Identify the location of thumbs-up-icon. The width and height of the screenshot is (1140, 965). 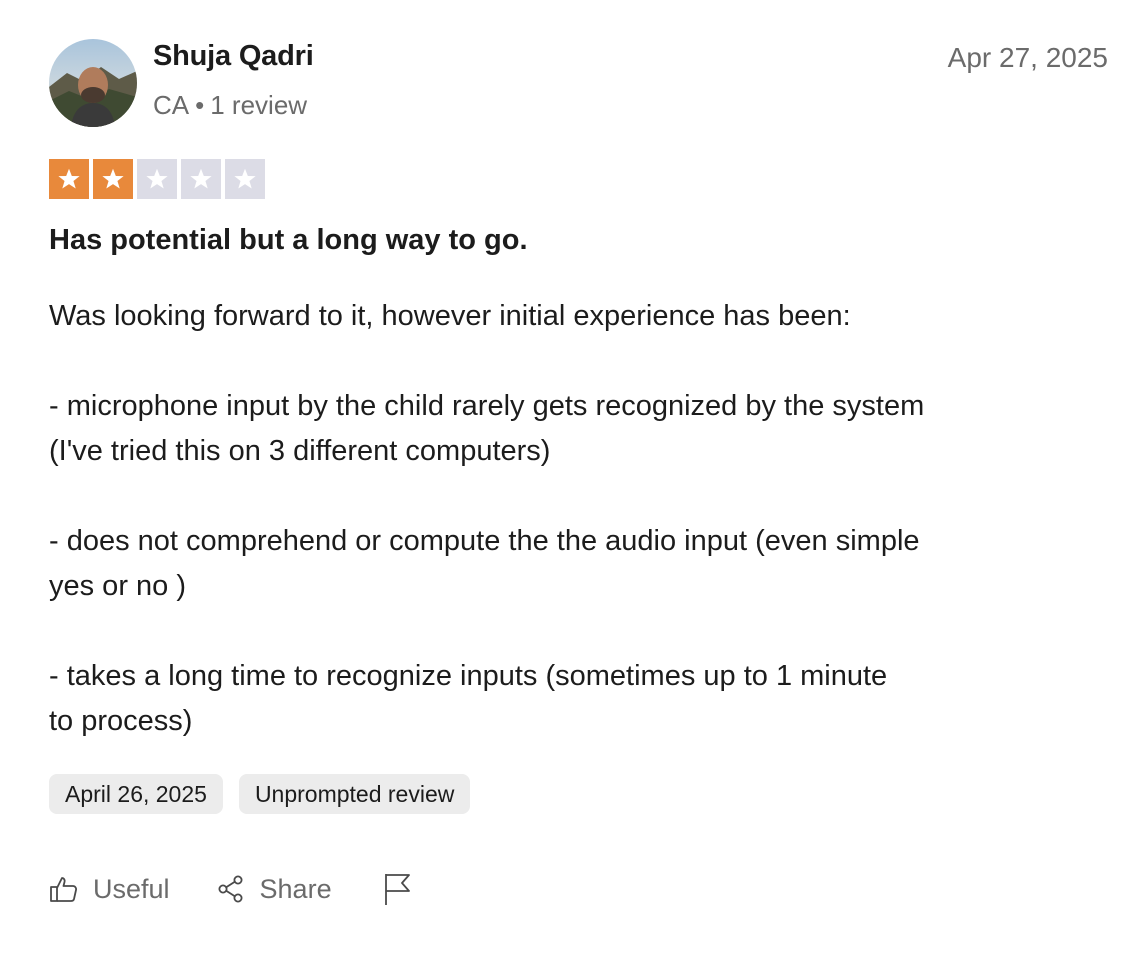
(64, 889).